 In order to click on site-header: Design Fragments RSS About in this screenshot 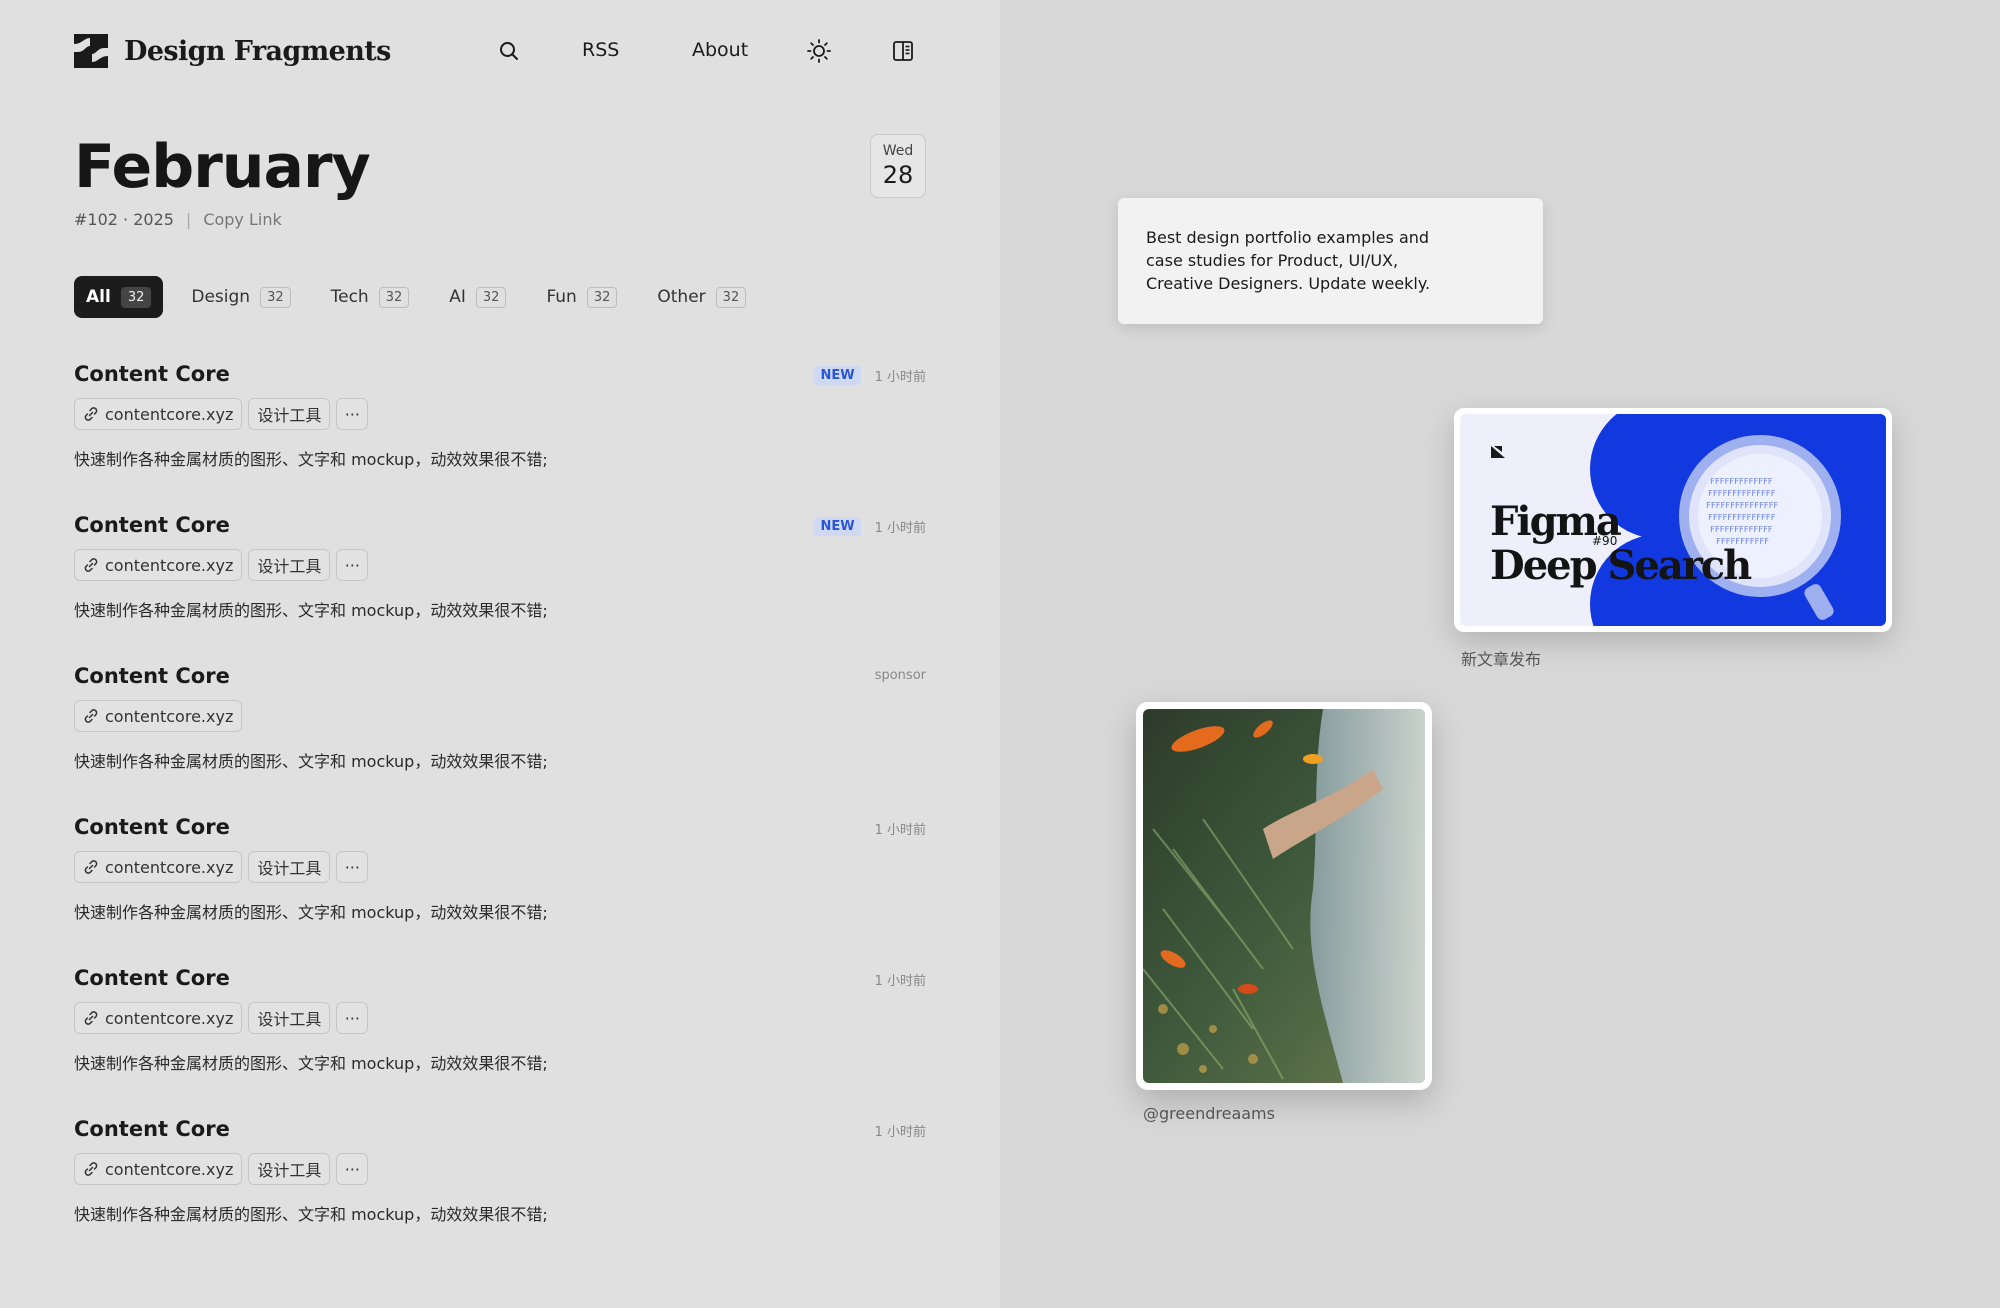, I will do `click(500, 51)`.